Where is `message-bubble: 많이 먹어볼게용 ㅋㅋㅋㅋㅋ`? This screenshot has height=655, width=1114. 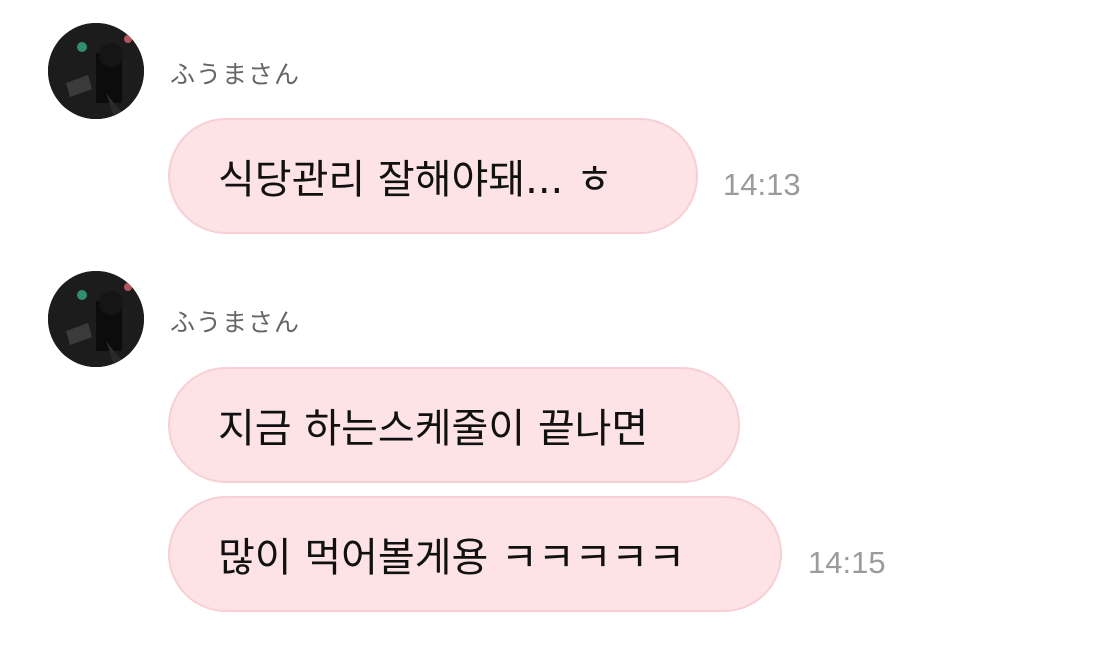
message-bubble: 많이 먹어볼게용 ㅋㅋㅋㅋㅋ is located at coordinates (475, 554).